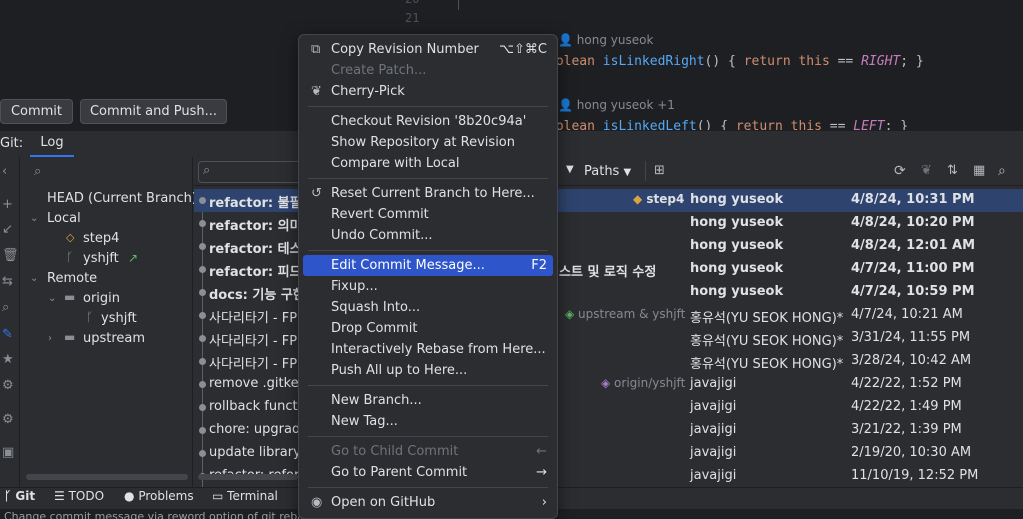  Describe the element at coordinates (52, 143) in the screenshot. I see `tab-log: Log` at that location.